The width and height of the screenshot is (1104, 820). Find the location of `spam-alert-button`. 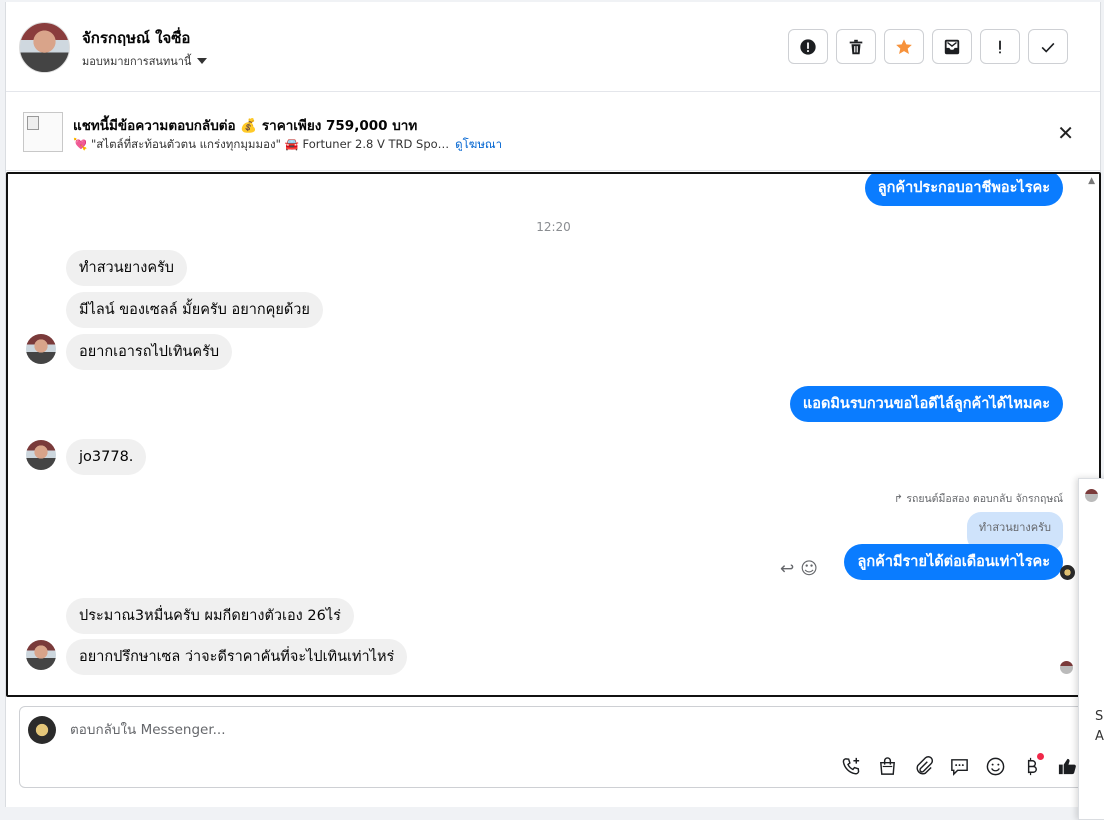

spam-alert-button is located at coordinates (808, 46).